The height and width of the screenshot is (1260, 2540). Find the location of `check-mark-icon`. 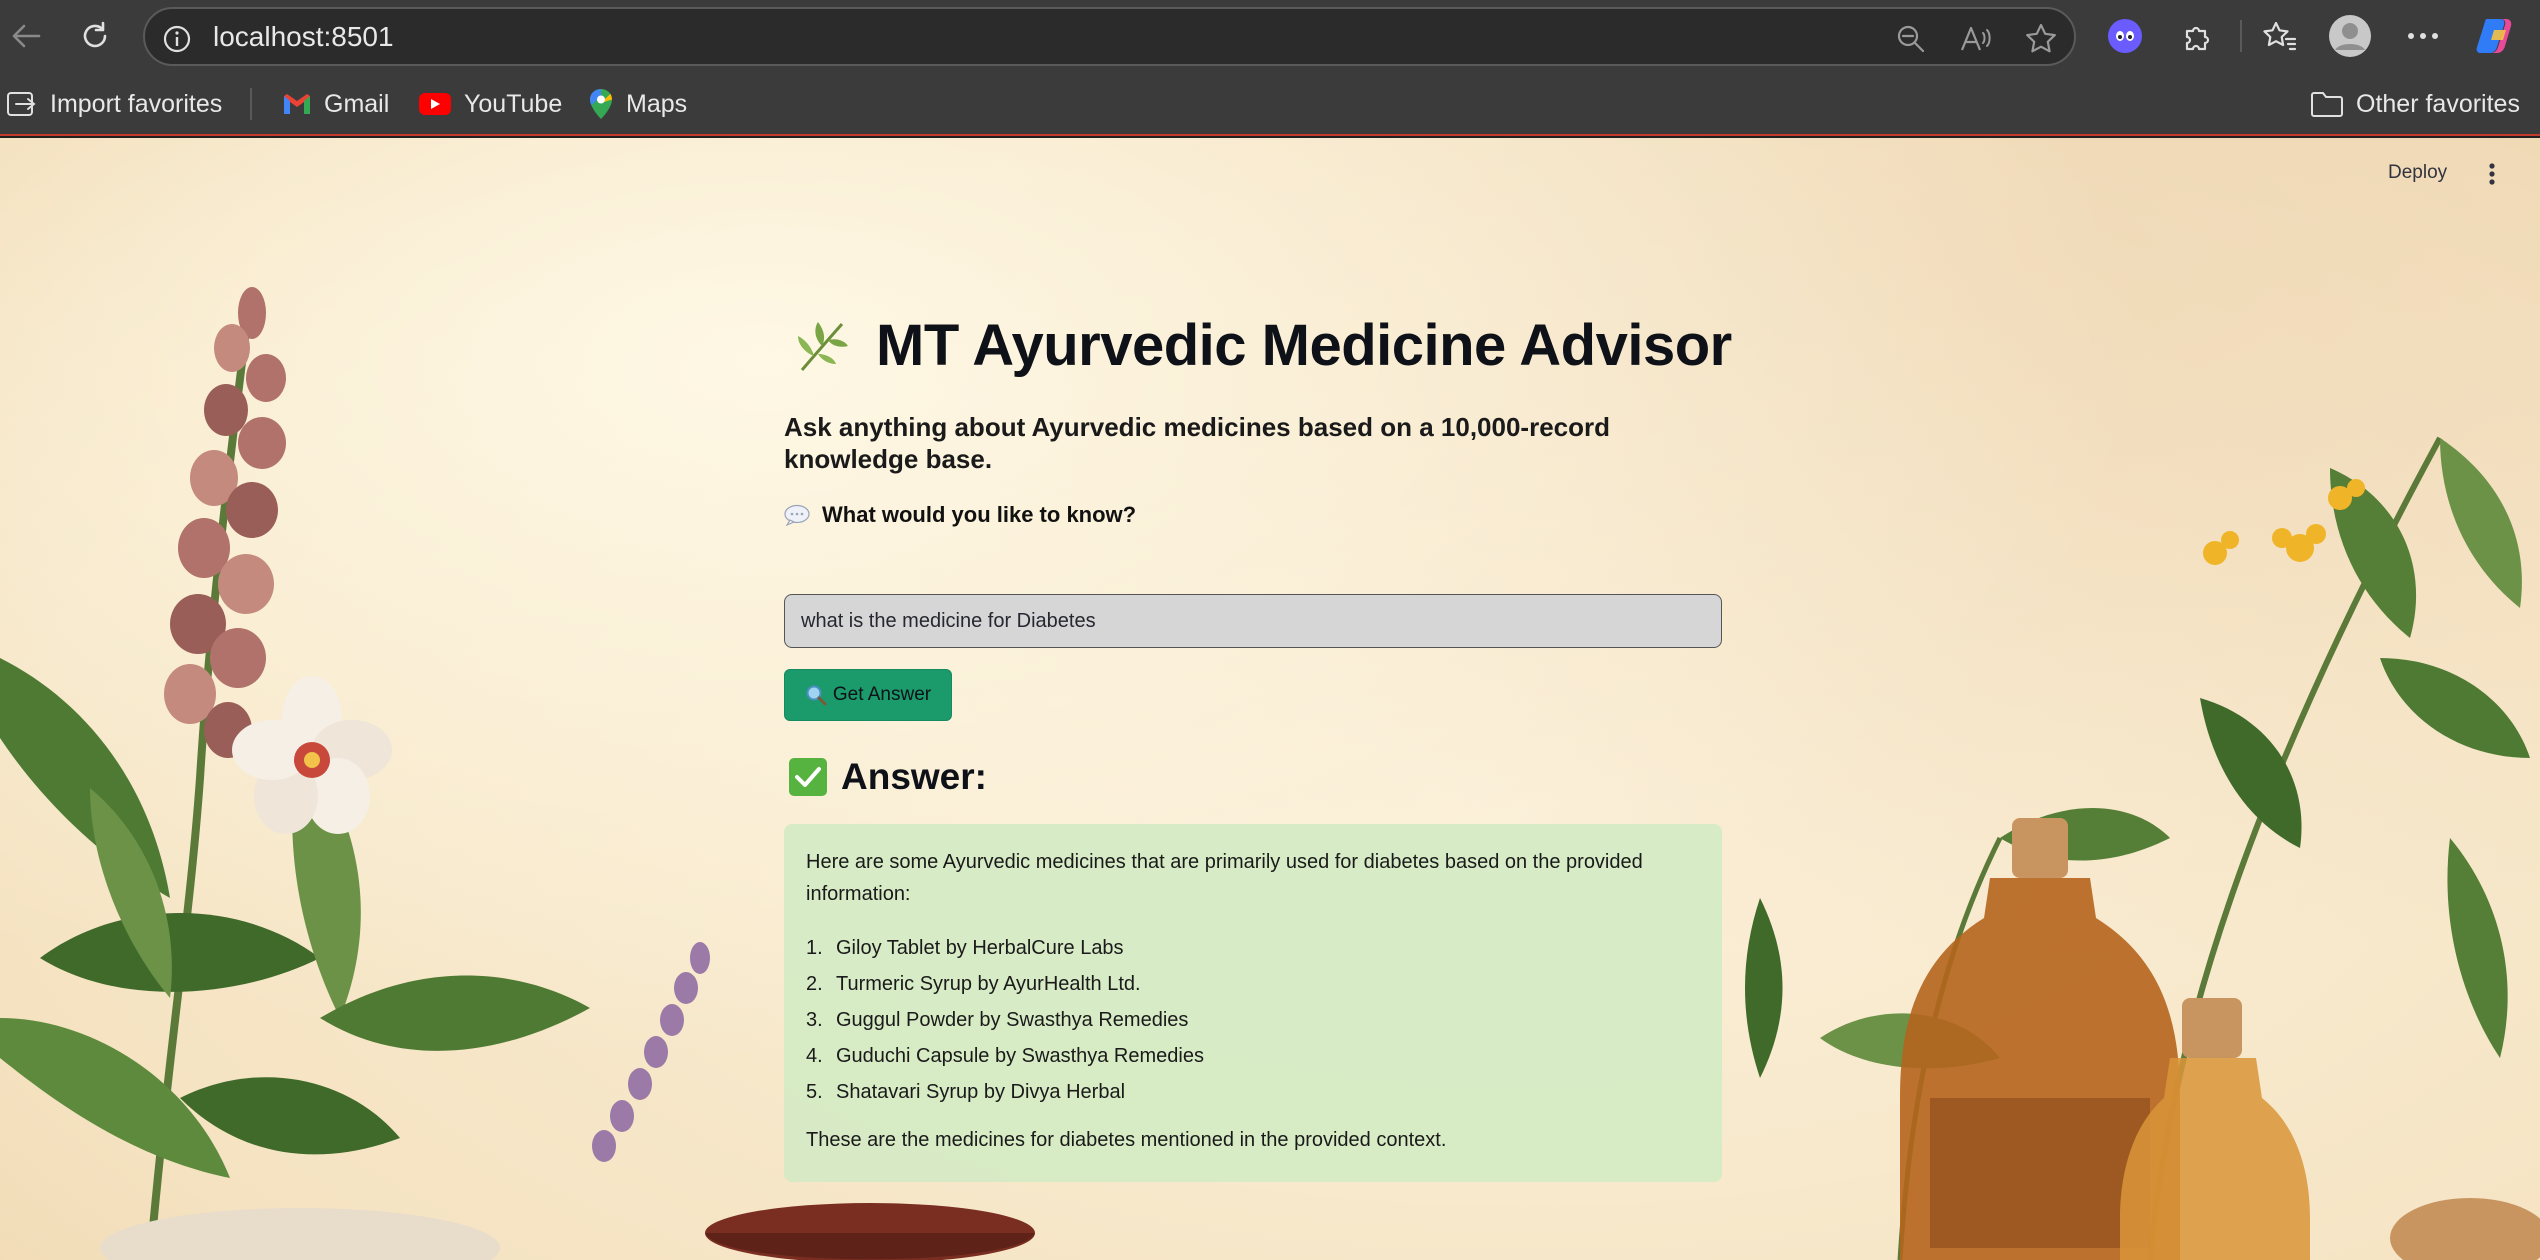

check-mark-icon is located at coordinates (808, 777).